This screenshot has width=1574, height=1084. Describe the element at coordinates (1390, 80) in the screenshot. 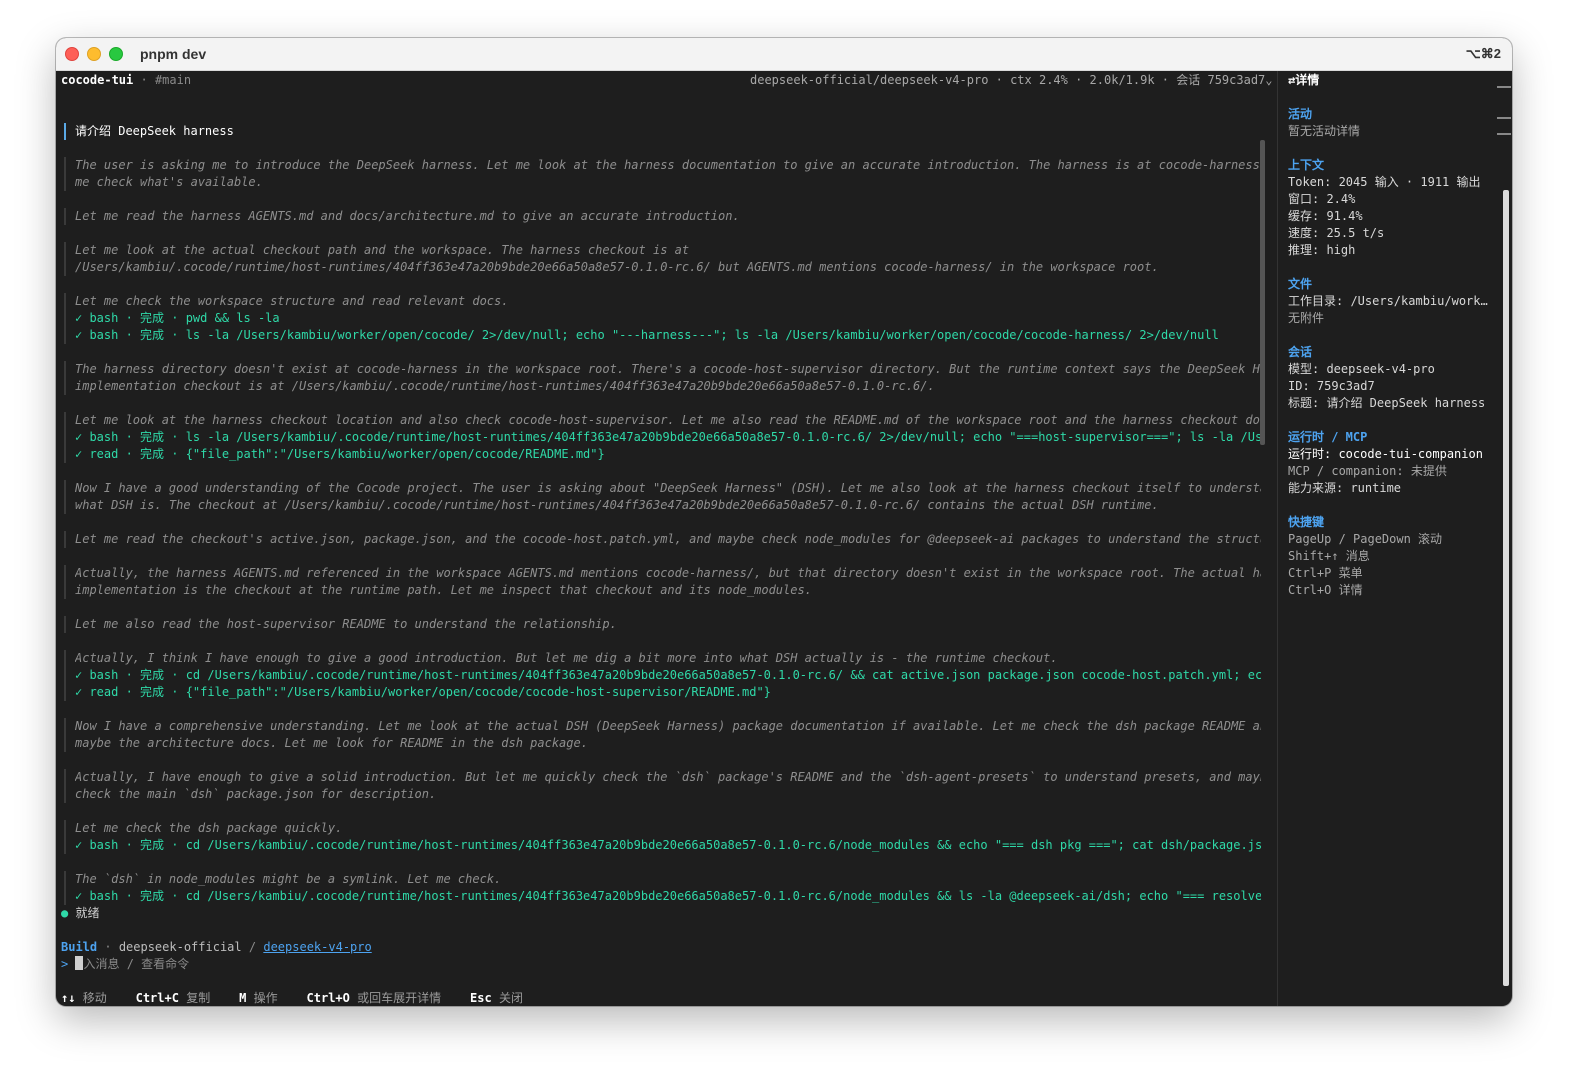

I see `sidebar-title: ⇄详情` at that location.